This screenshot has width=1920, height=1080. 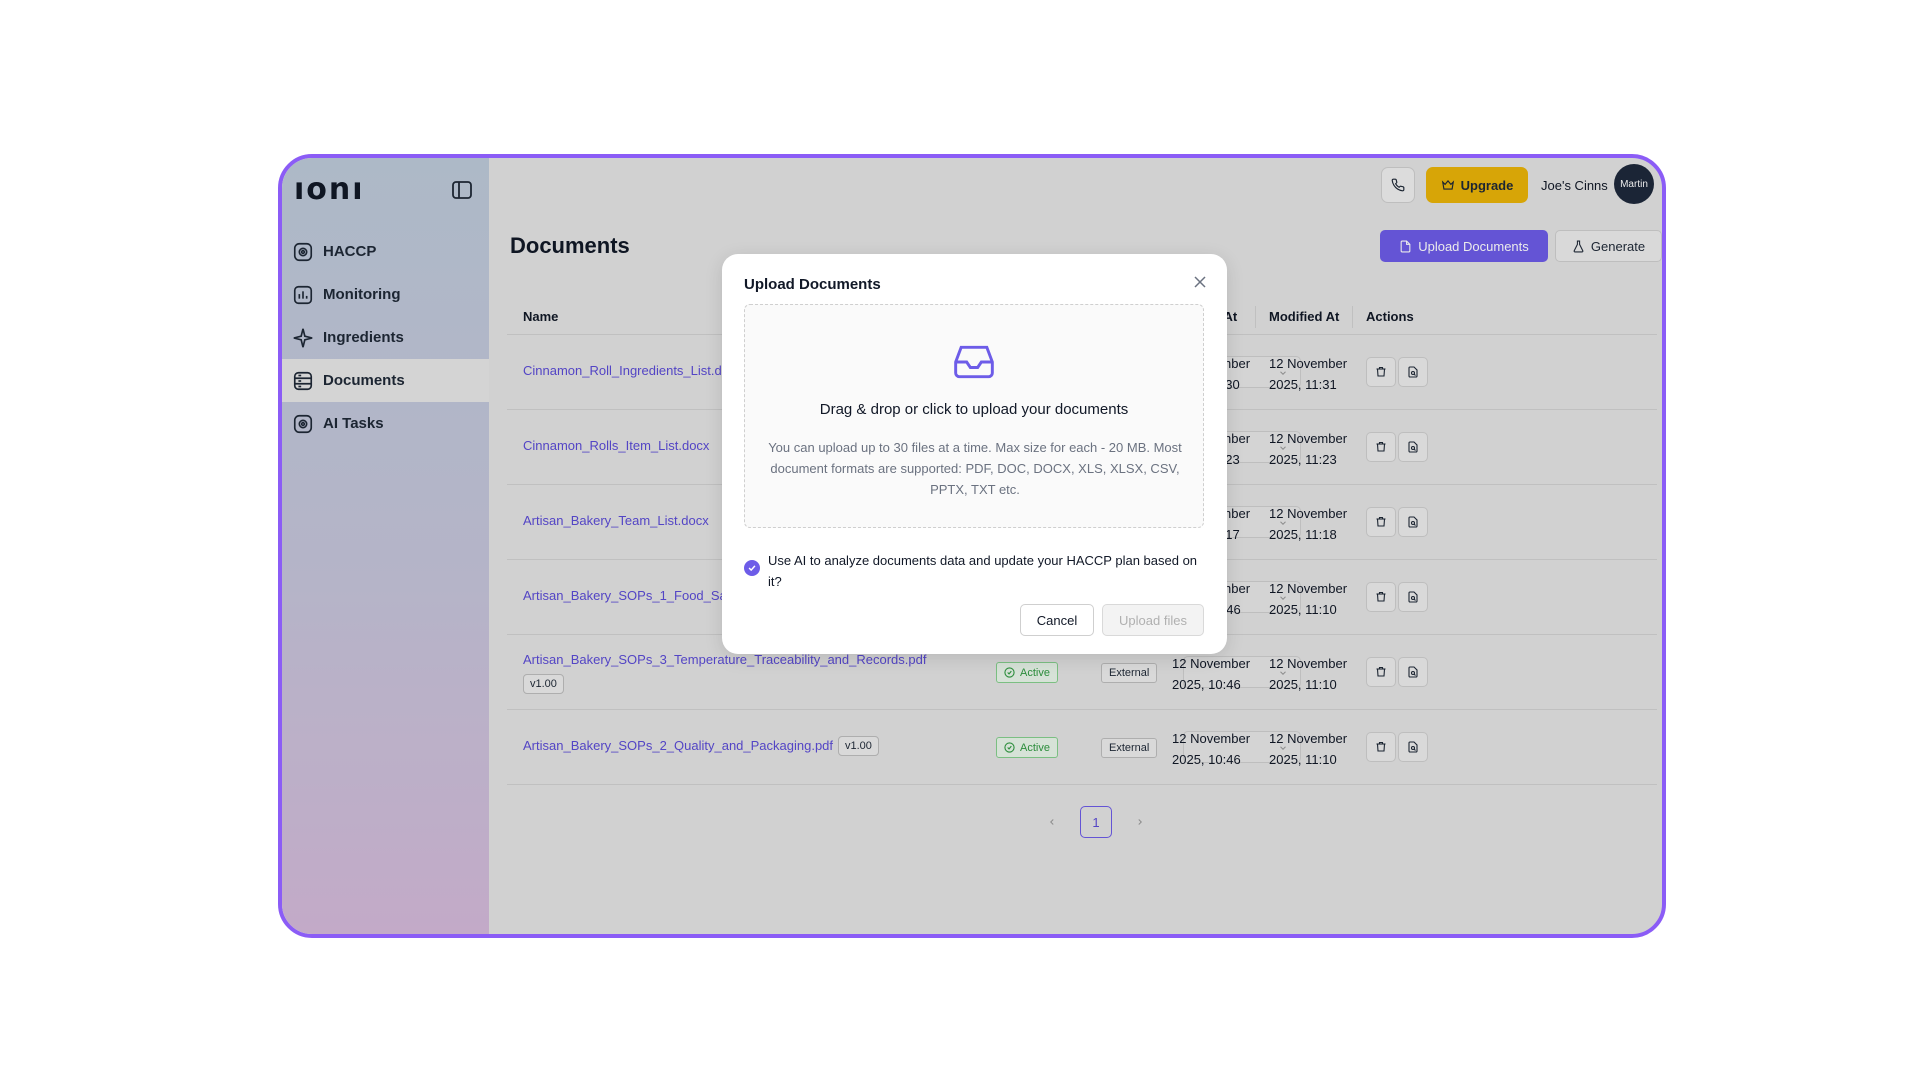 I want to click on check-icon, so click(x=752, y=568).